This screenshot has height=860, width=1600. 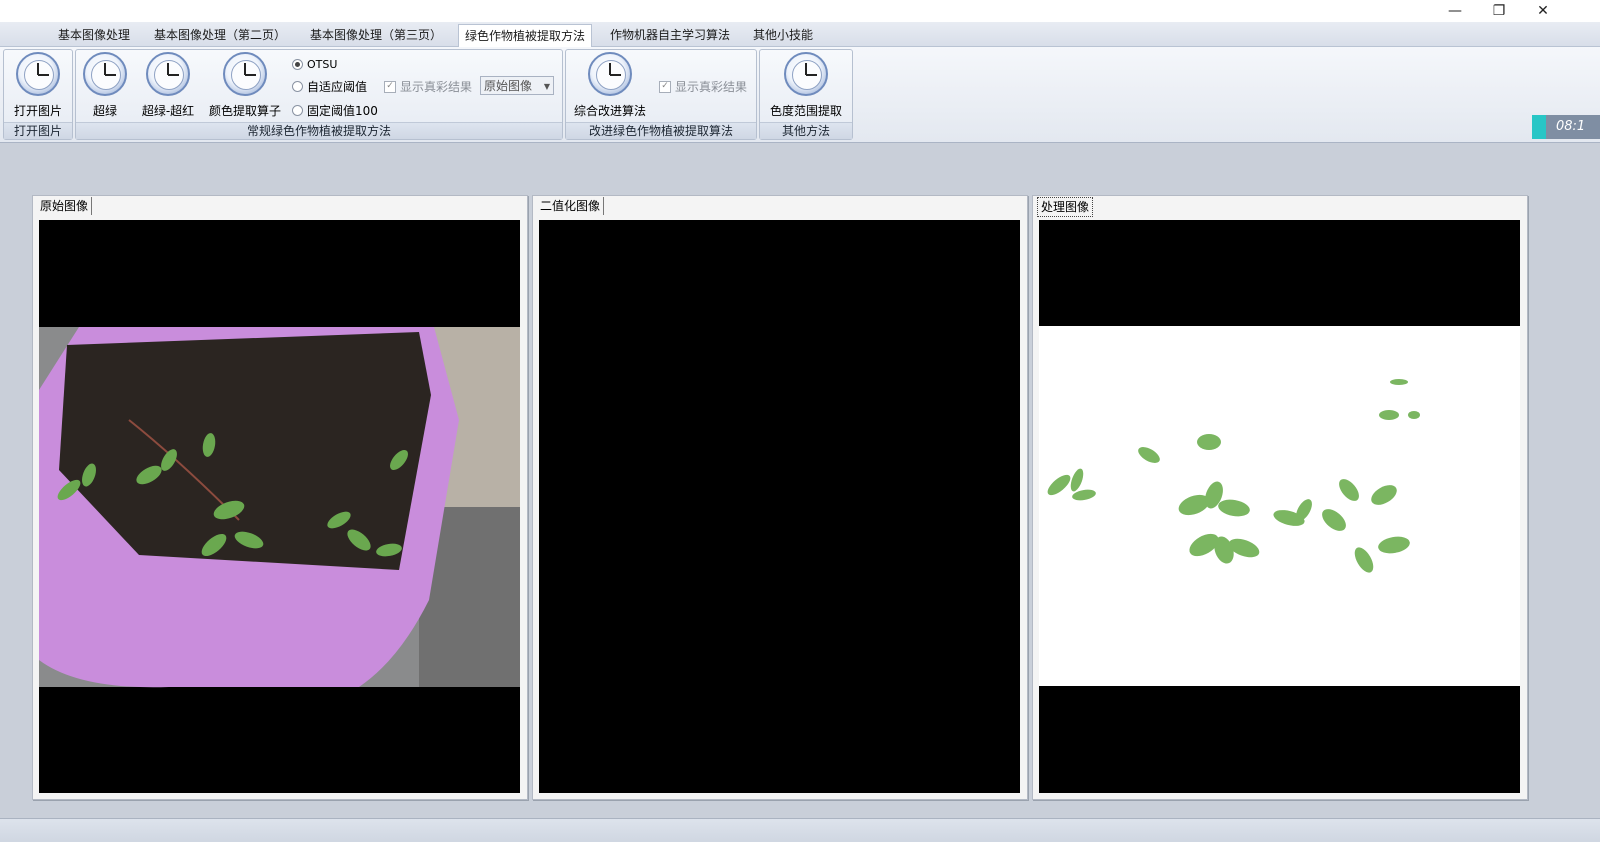 I want to click on show-true-color-checkbox-improved: ✓ 显示真彩结果, so click(x=703, y=86).